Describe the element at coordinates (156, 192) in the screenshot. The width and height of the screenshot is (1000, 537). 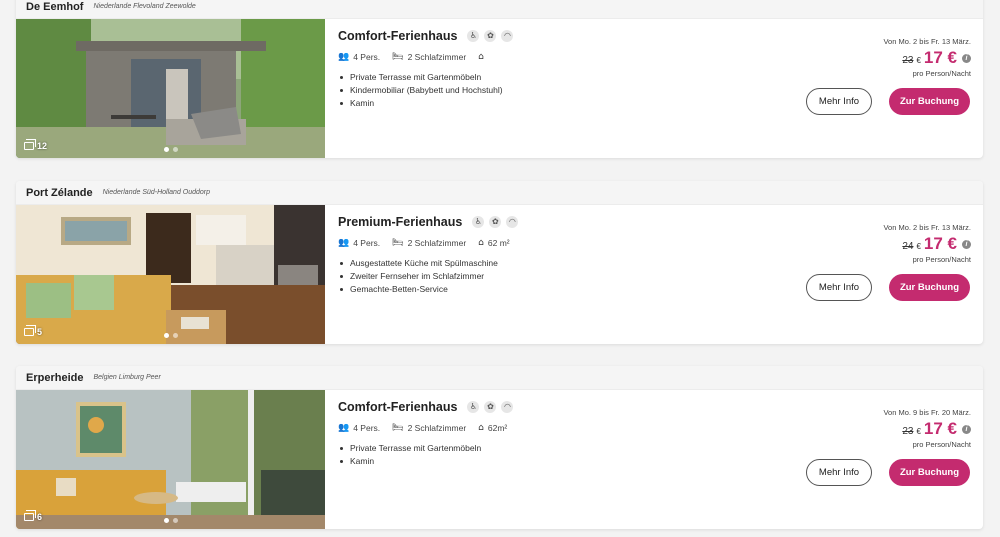
I see `park-location: Niederlande Süd-Holland Ouddorp` at that location.